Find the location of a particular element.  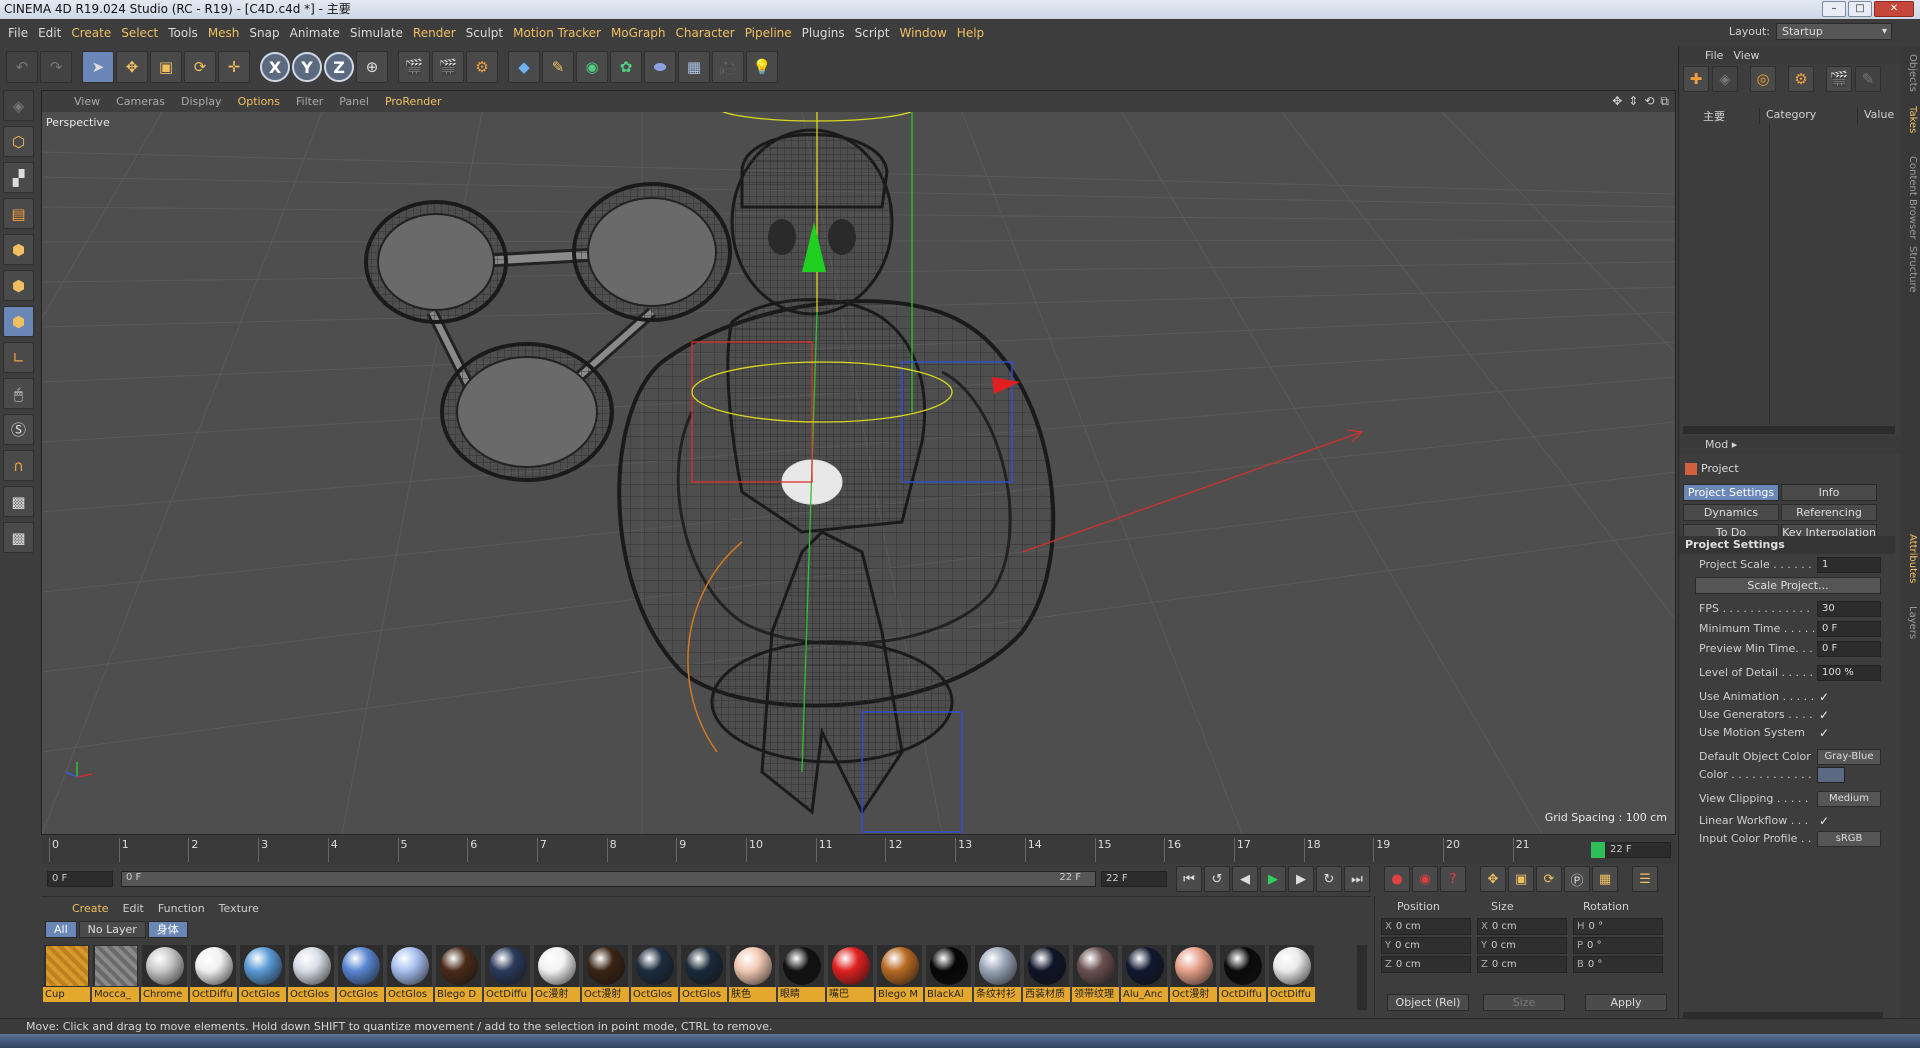

snap-icon: Ⓢ is located at coordinates (18, 429).